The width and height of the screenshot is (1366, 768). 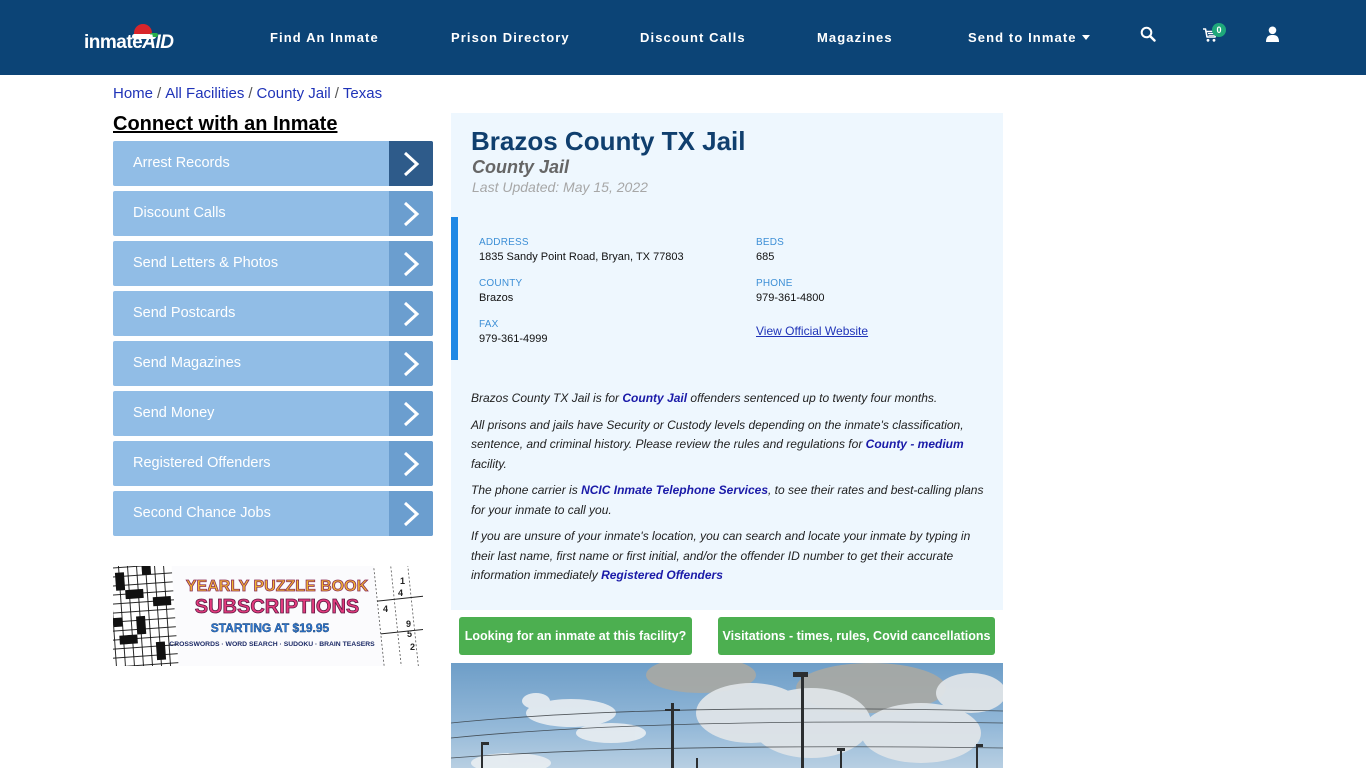 I want to click on county-jail-link: County Jail, so click(x=654, y=398).